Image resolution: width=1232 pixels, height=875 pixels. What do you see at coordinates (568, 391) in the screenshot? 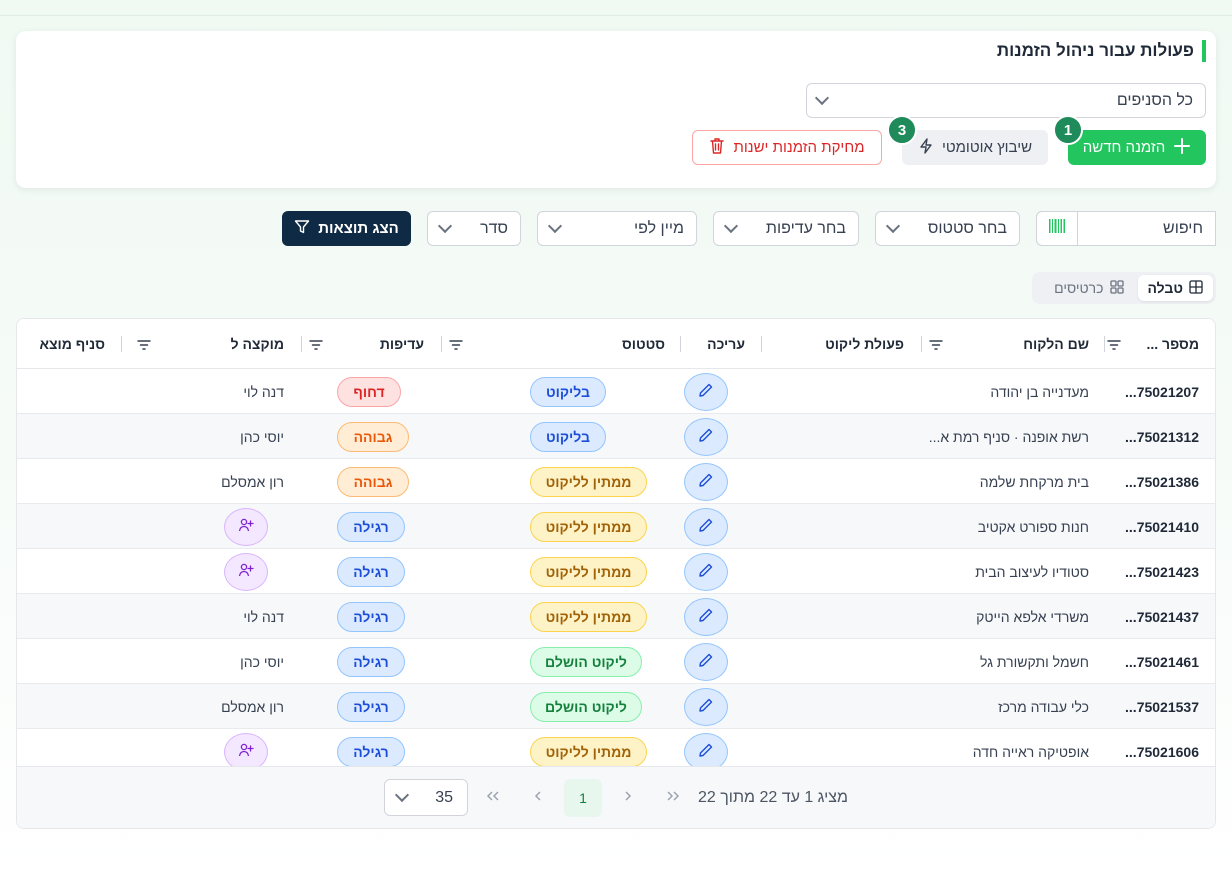
I see `status-badge: בליקוט` at bounding box center [568, 391].